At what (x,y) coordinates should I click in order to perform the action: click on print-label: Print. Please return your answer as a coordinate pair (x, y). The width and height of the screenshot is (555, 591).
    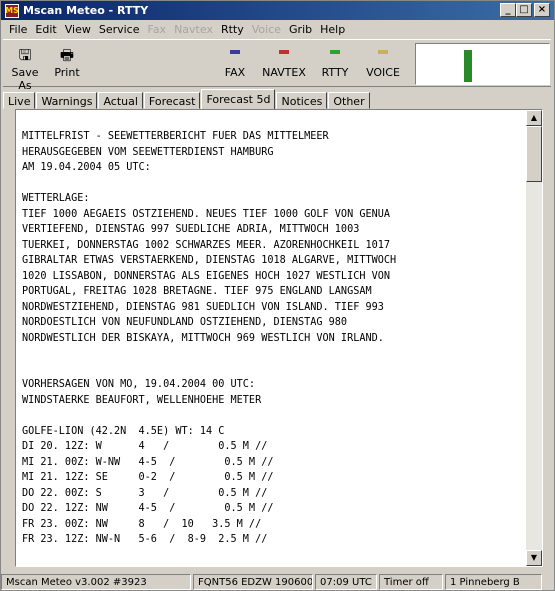
    Looking at the image, I should click on (67, 72).